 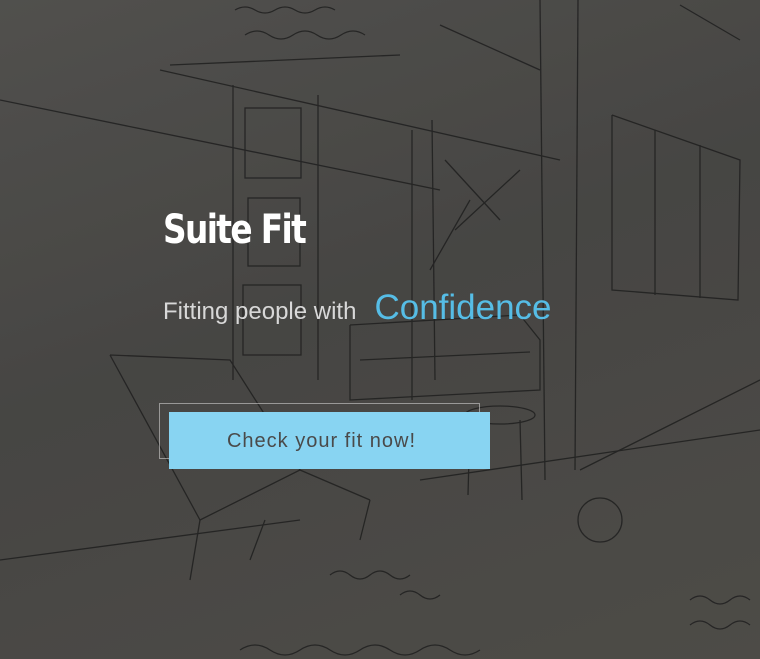 I want to click on check-fit-button: Check your fit now!, so click(x=329, y=440).